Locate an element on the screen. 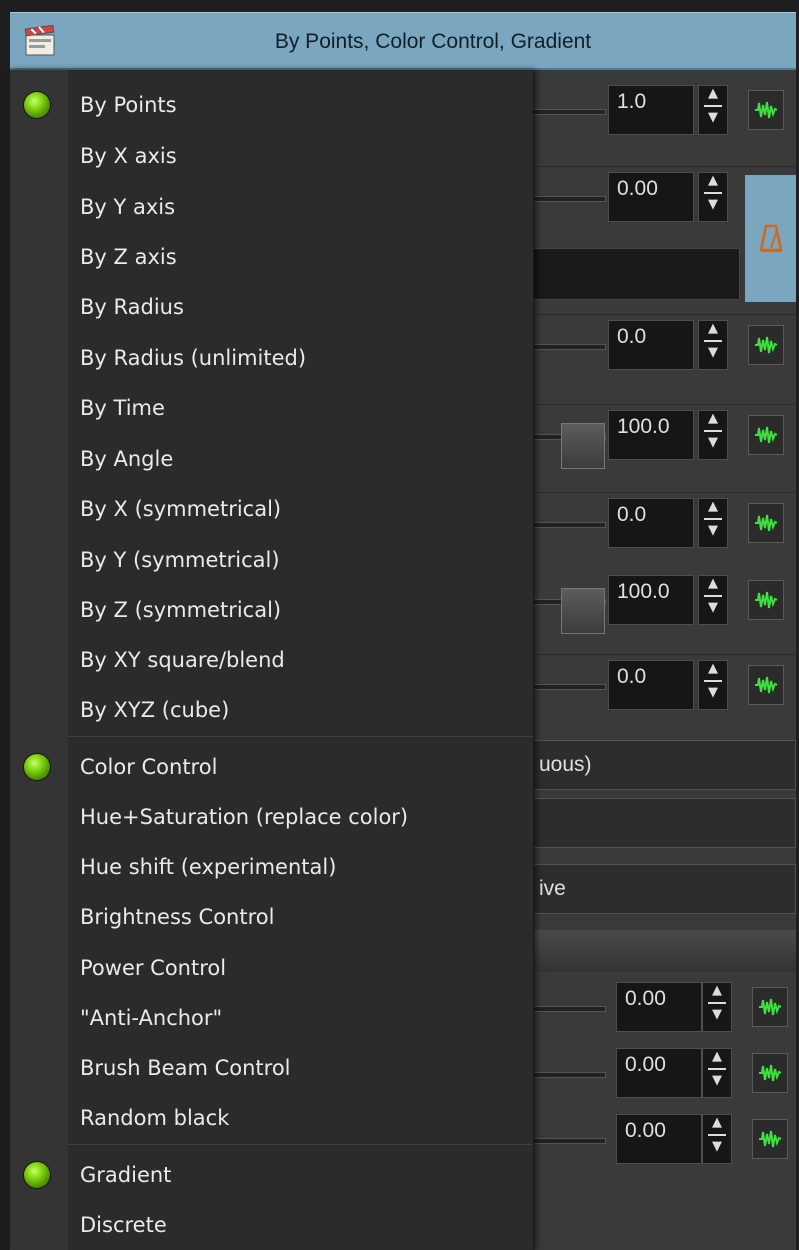 This screenshot has width=799, height=1250. menu-item-brightness-control: Brightness Control is located at coordinates (271, 917).